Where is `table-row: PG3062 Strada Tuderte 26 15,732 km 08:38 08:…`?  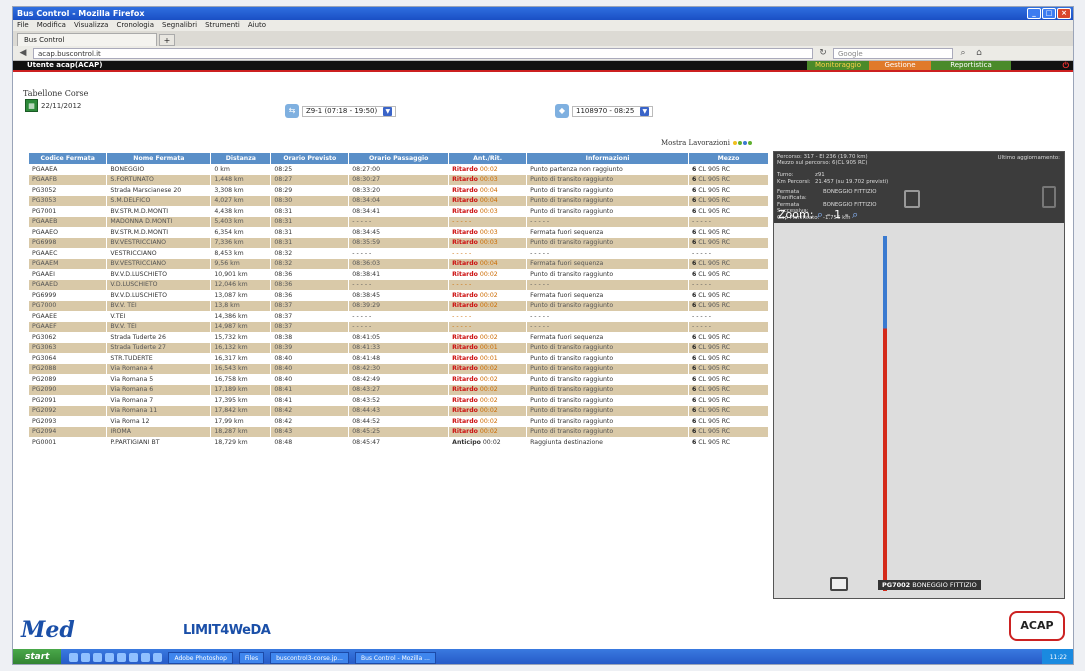 table-row: PG3062 Strada Tuderte 26 15,732 km 08:38 08:… is located at coordinates (399, 337).